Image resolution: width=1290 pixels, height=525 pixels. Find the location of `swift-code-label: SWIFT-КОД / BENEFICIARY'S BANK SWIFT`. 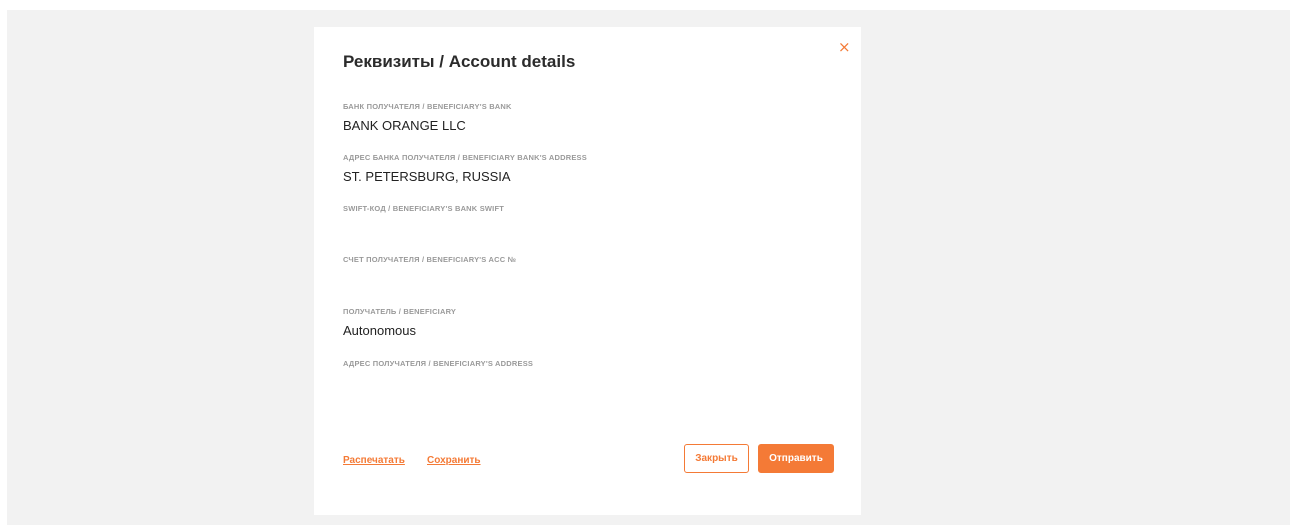

swift-code-label: SWIFT-КОД / BENEFICIARY'S BANK SWIFT is located at coordinates (424, 208).